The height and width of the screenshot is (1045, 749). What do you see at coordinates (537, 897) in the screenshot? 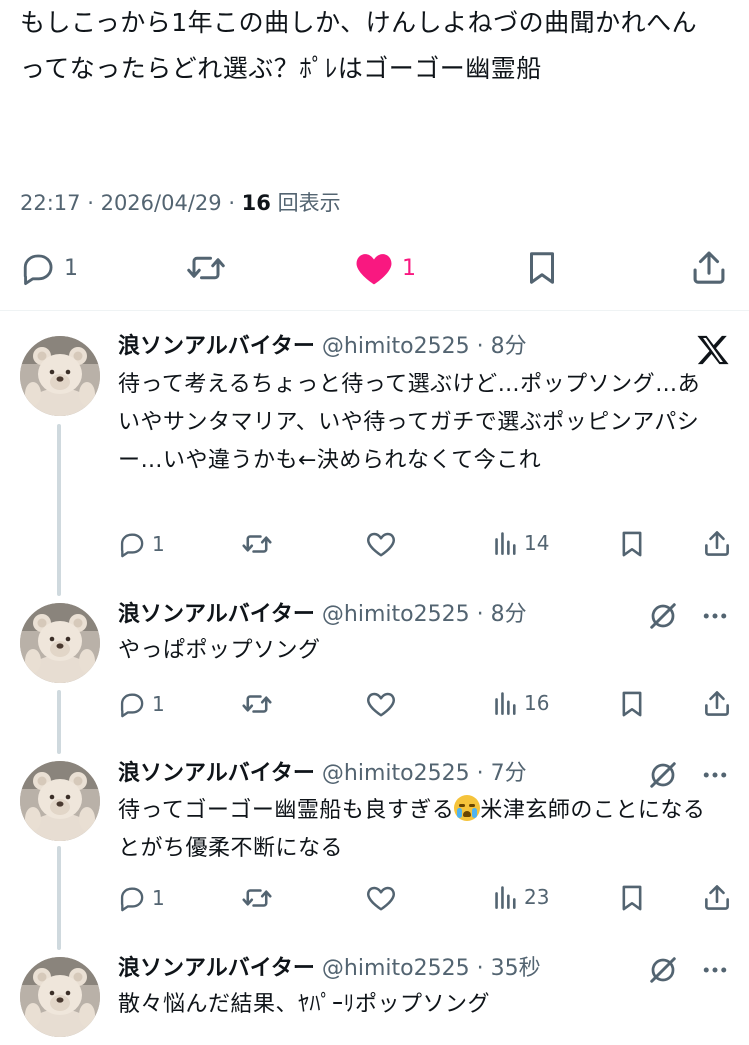
I see `view-count: 23` at bounding box center [537, 897].